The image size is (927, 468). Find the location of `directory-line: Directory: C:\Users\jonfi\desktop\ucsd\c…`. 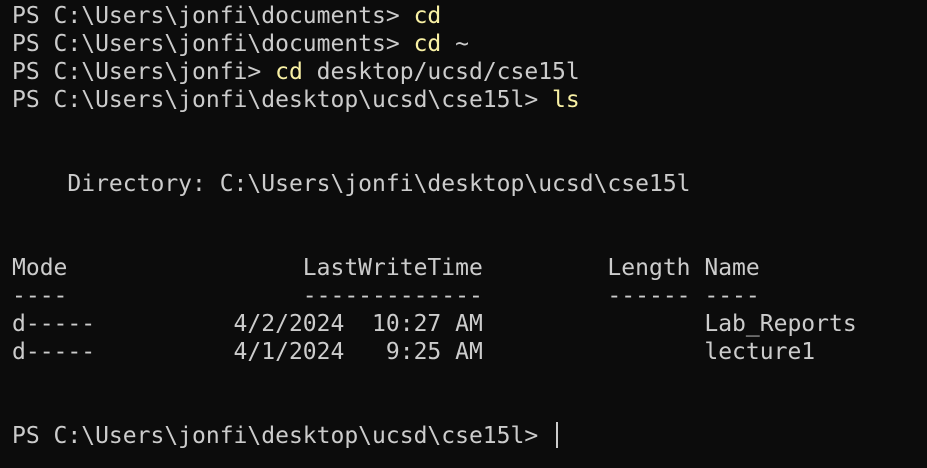

directory-line: Directory: C:\Users\jonfi\desktop\ucsd\c… is located at coordinates (351, 184).